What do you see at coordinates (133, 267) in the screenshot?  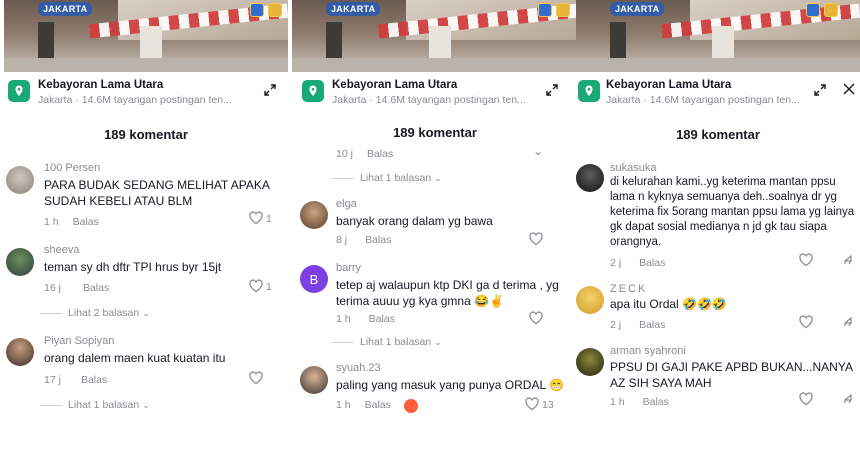 I see `comment-text: teman sy dh dftr TPI hrus byr 15jt` at bounding box center [133, 267].